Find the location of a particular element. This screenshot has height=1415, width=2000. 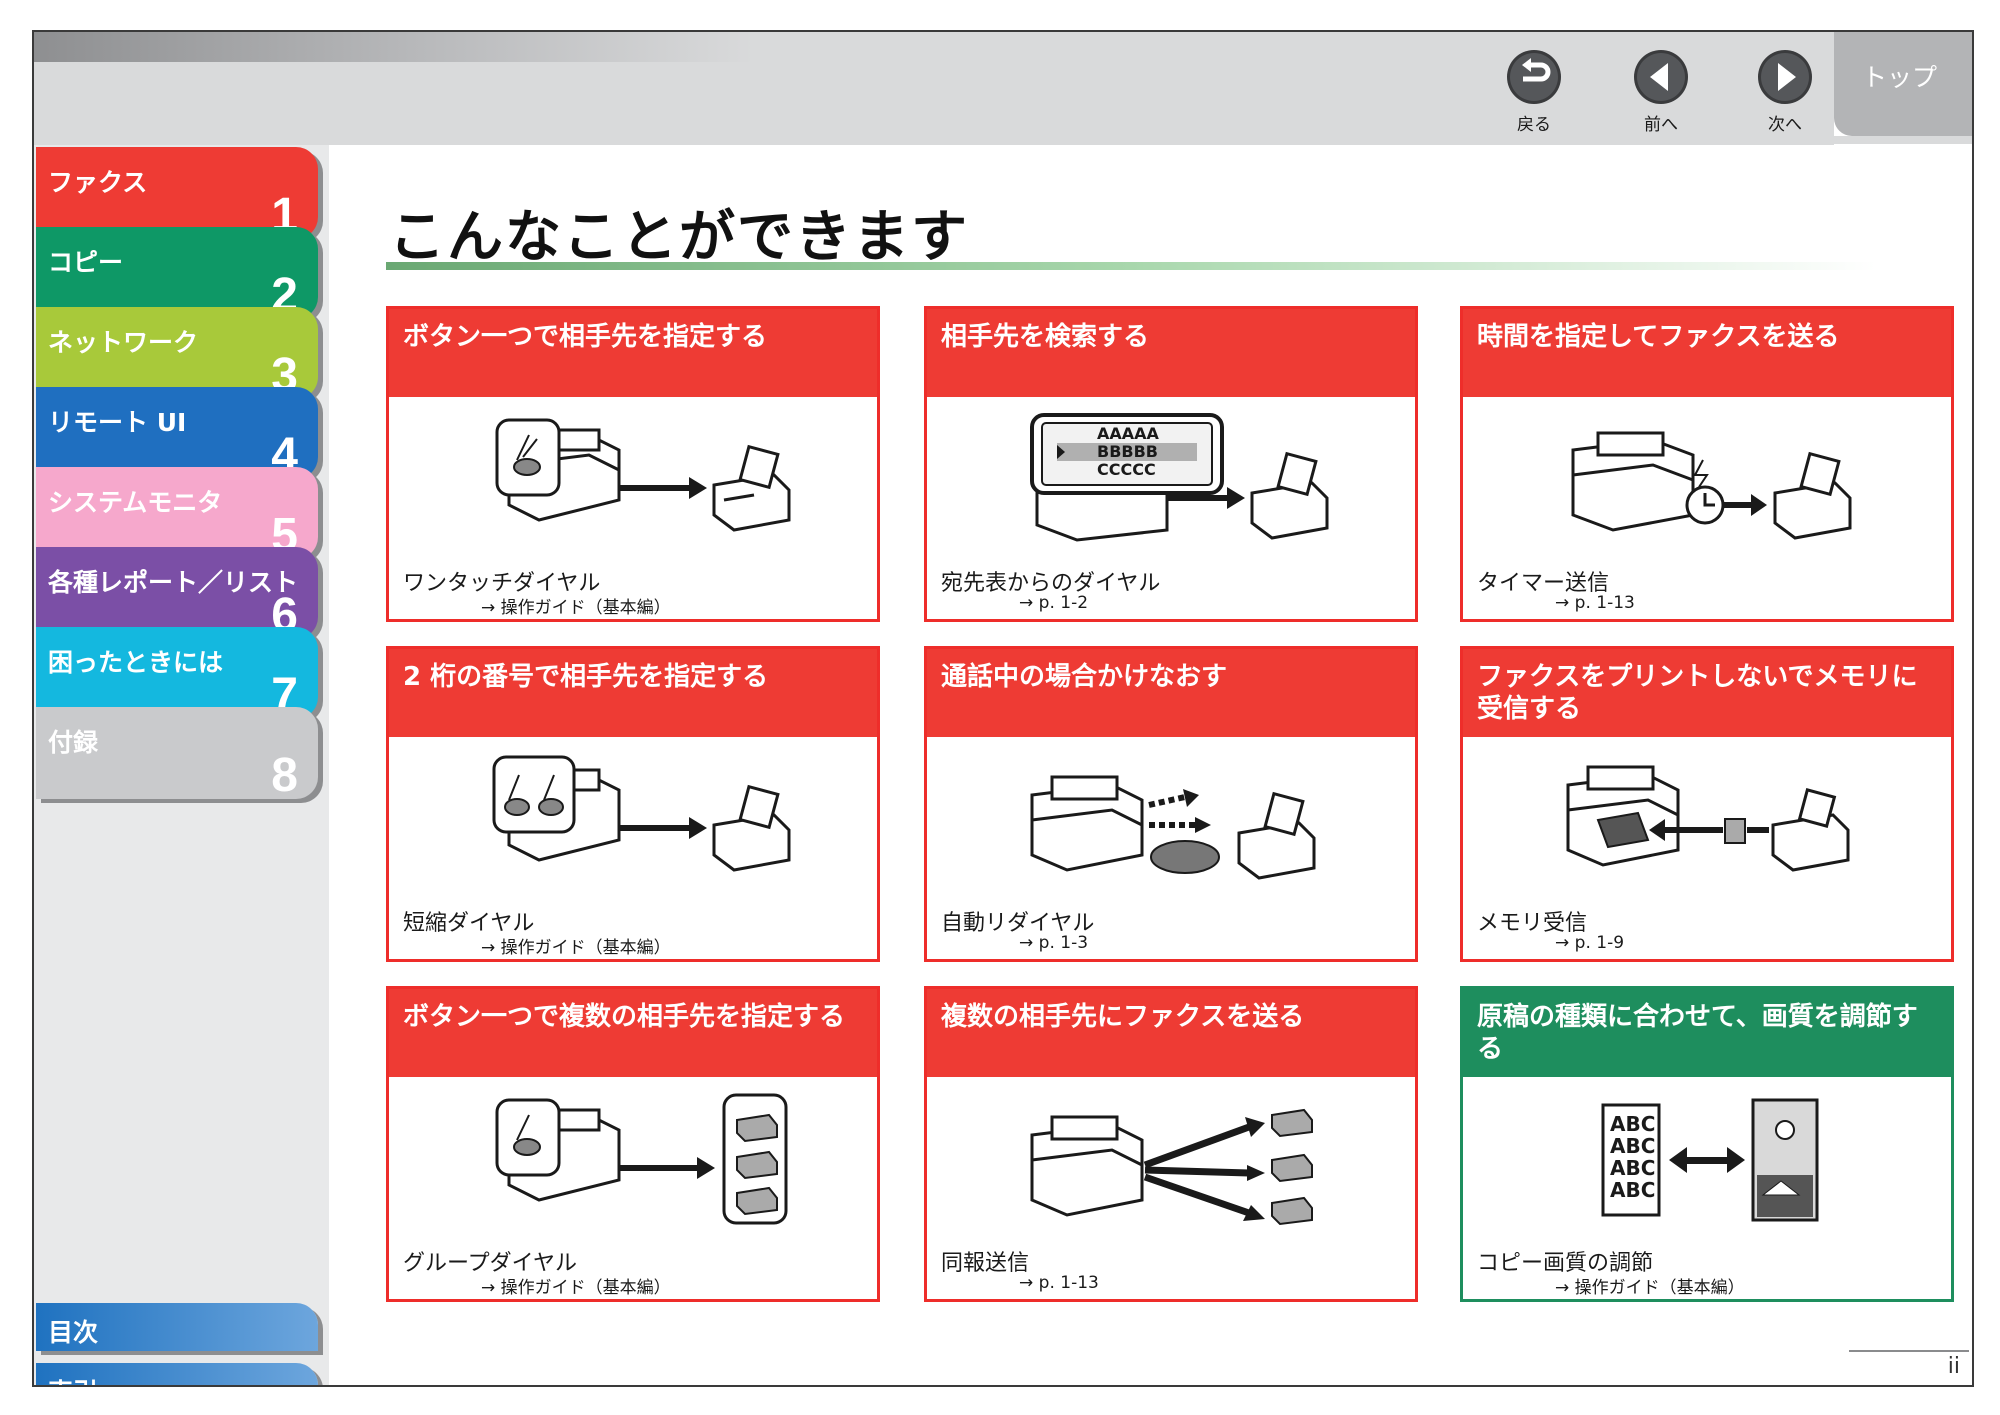

feature-card-group-dial: ボタン一つで複数の相手先を指定する グループダイヤル → 操作ガイド（基本編） is located at coordinates (633, 1144).